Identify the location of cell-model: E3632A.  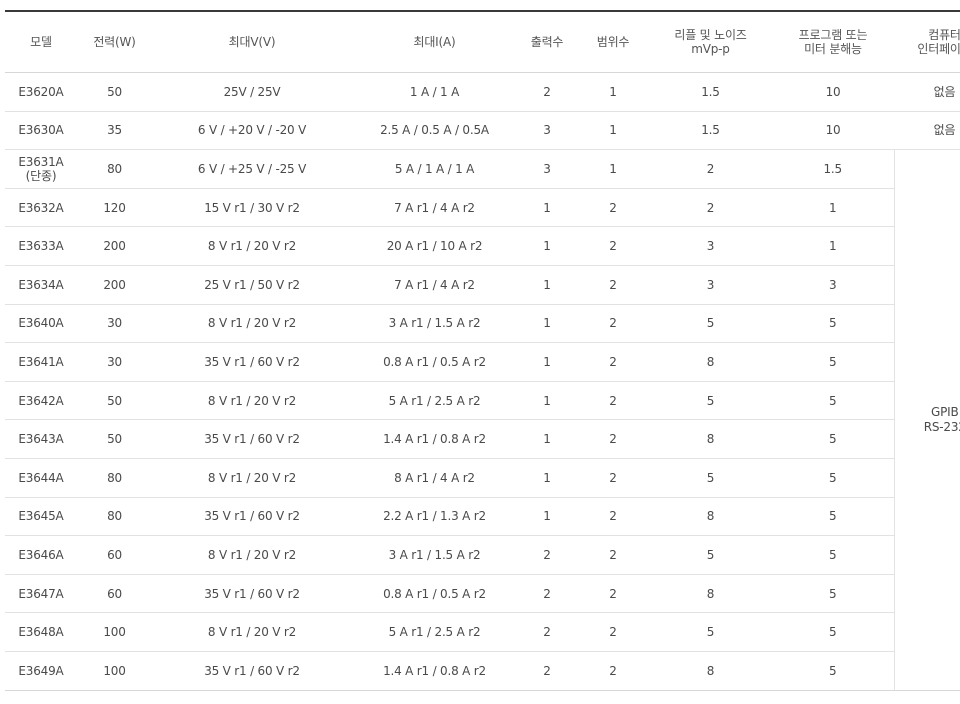
(41, 208).